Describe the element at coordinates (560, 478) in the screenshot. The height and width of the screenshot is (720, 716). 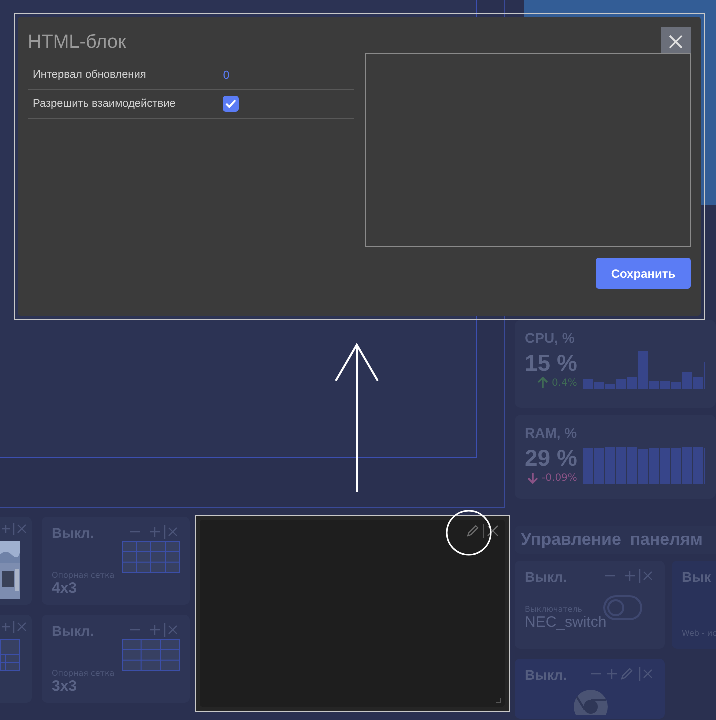
I see `metric-change: -0.09%` at that location.